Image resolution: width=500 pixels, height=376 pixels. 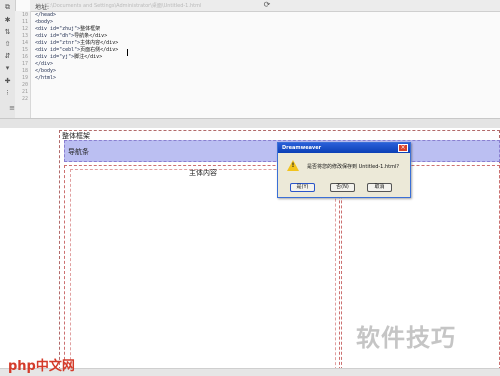 I want to click on collapse-tag-icon: ✱, so click(x=7, y=20).